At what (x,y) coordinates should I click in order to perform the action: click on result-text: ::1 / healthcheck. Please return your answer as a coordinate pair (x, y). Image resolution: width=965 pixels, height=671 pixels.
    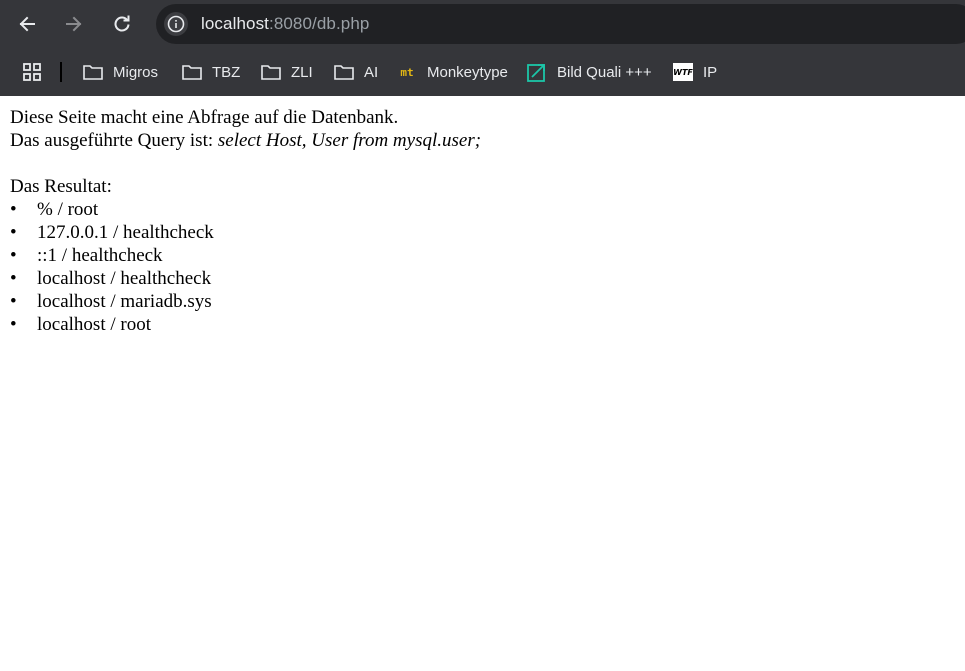
    Looking at the image, I should click on (100, 255).